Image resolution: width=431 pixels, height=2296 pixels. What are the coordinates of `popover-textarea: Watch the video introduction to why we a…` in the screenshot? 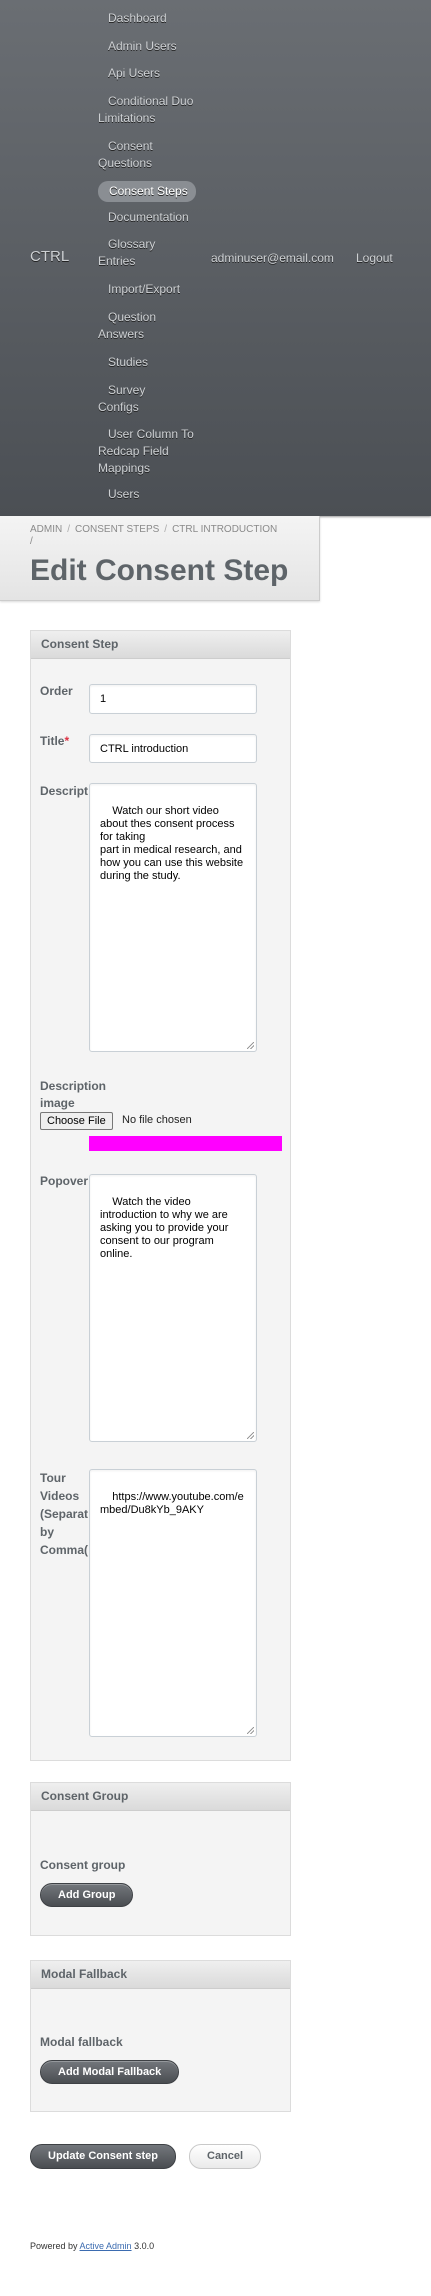 It's located at (173, 1308).